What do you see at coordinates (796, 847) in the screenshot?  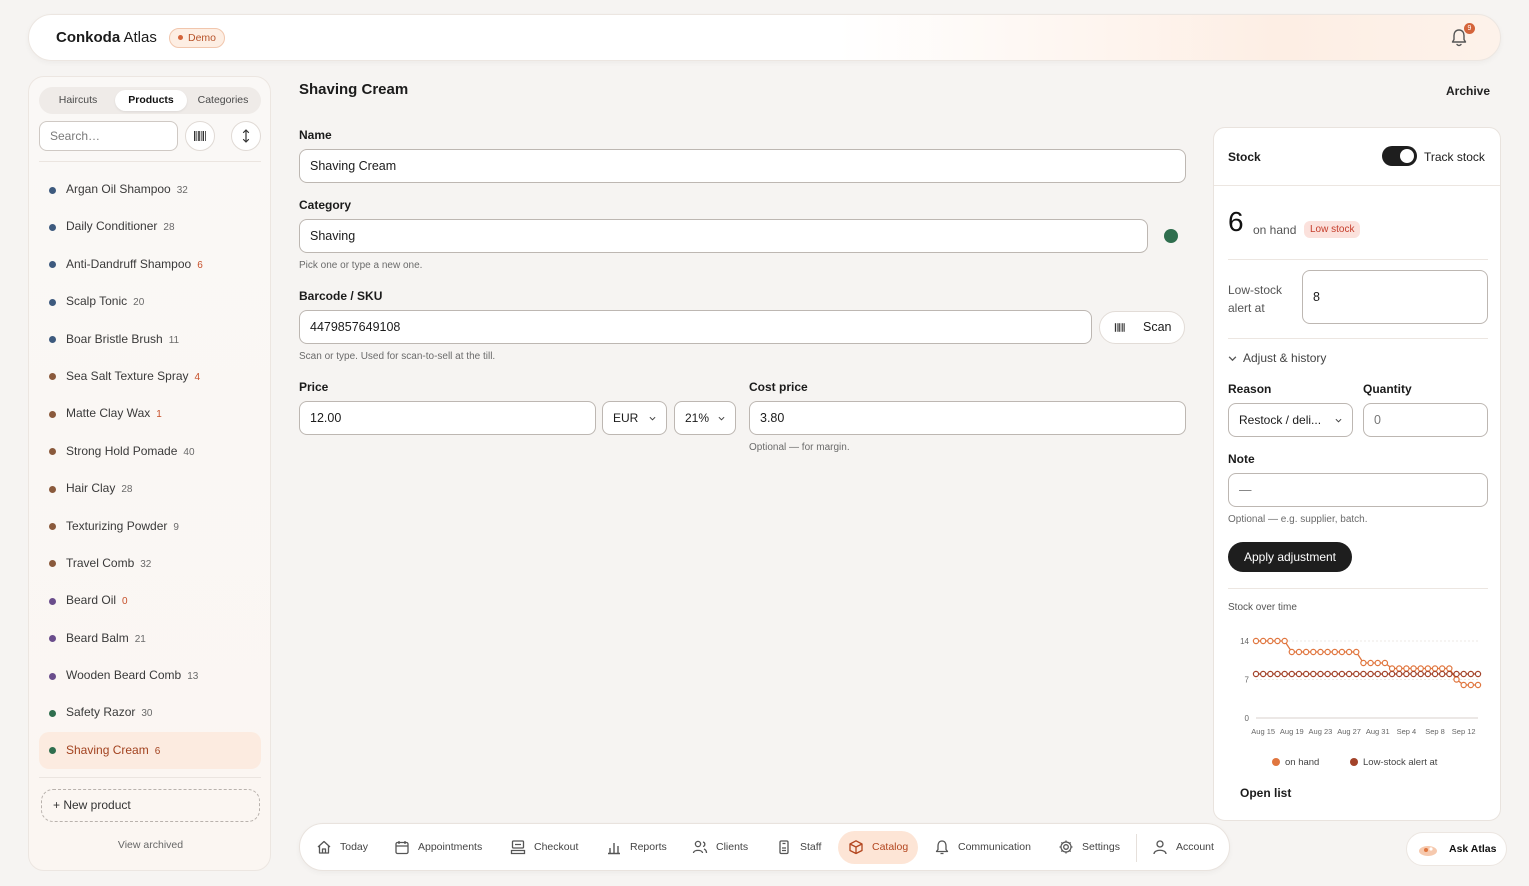 I see `nav-item-staff: Staff` at bounding box center [796, 847].